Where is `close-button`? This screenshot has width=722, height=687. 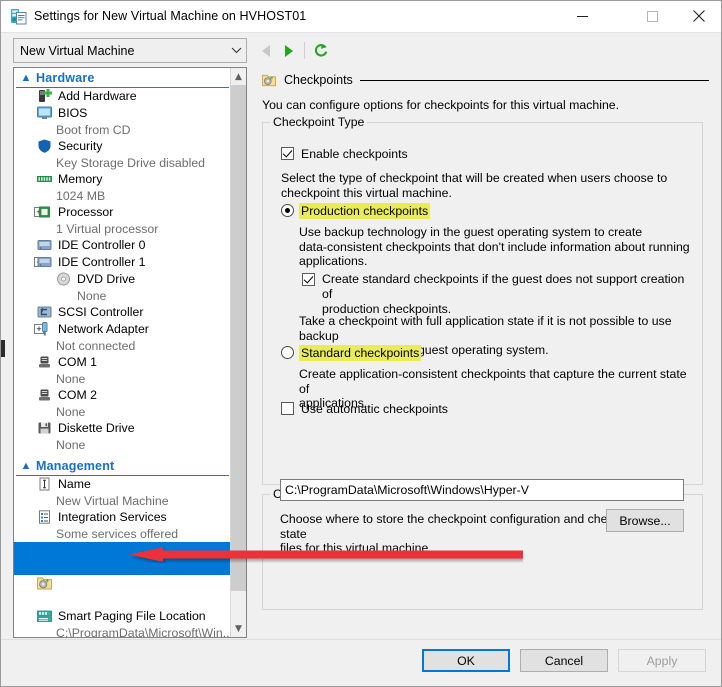
close-button is located at coordinates (698, 16).